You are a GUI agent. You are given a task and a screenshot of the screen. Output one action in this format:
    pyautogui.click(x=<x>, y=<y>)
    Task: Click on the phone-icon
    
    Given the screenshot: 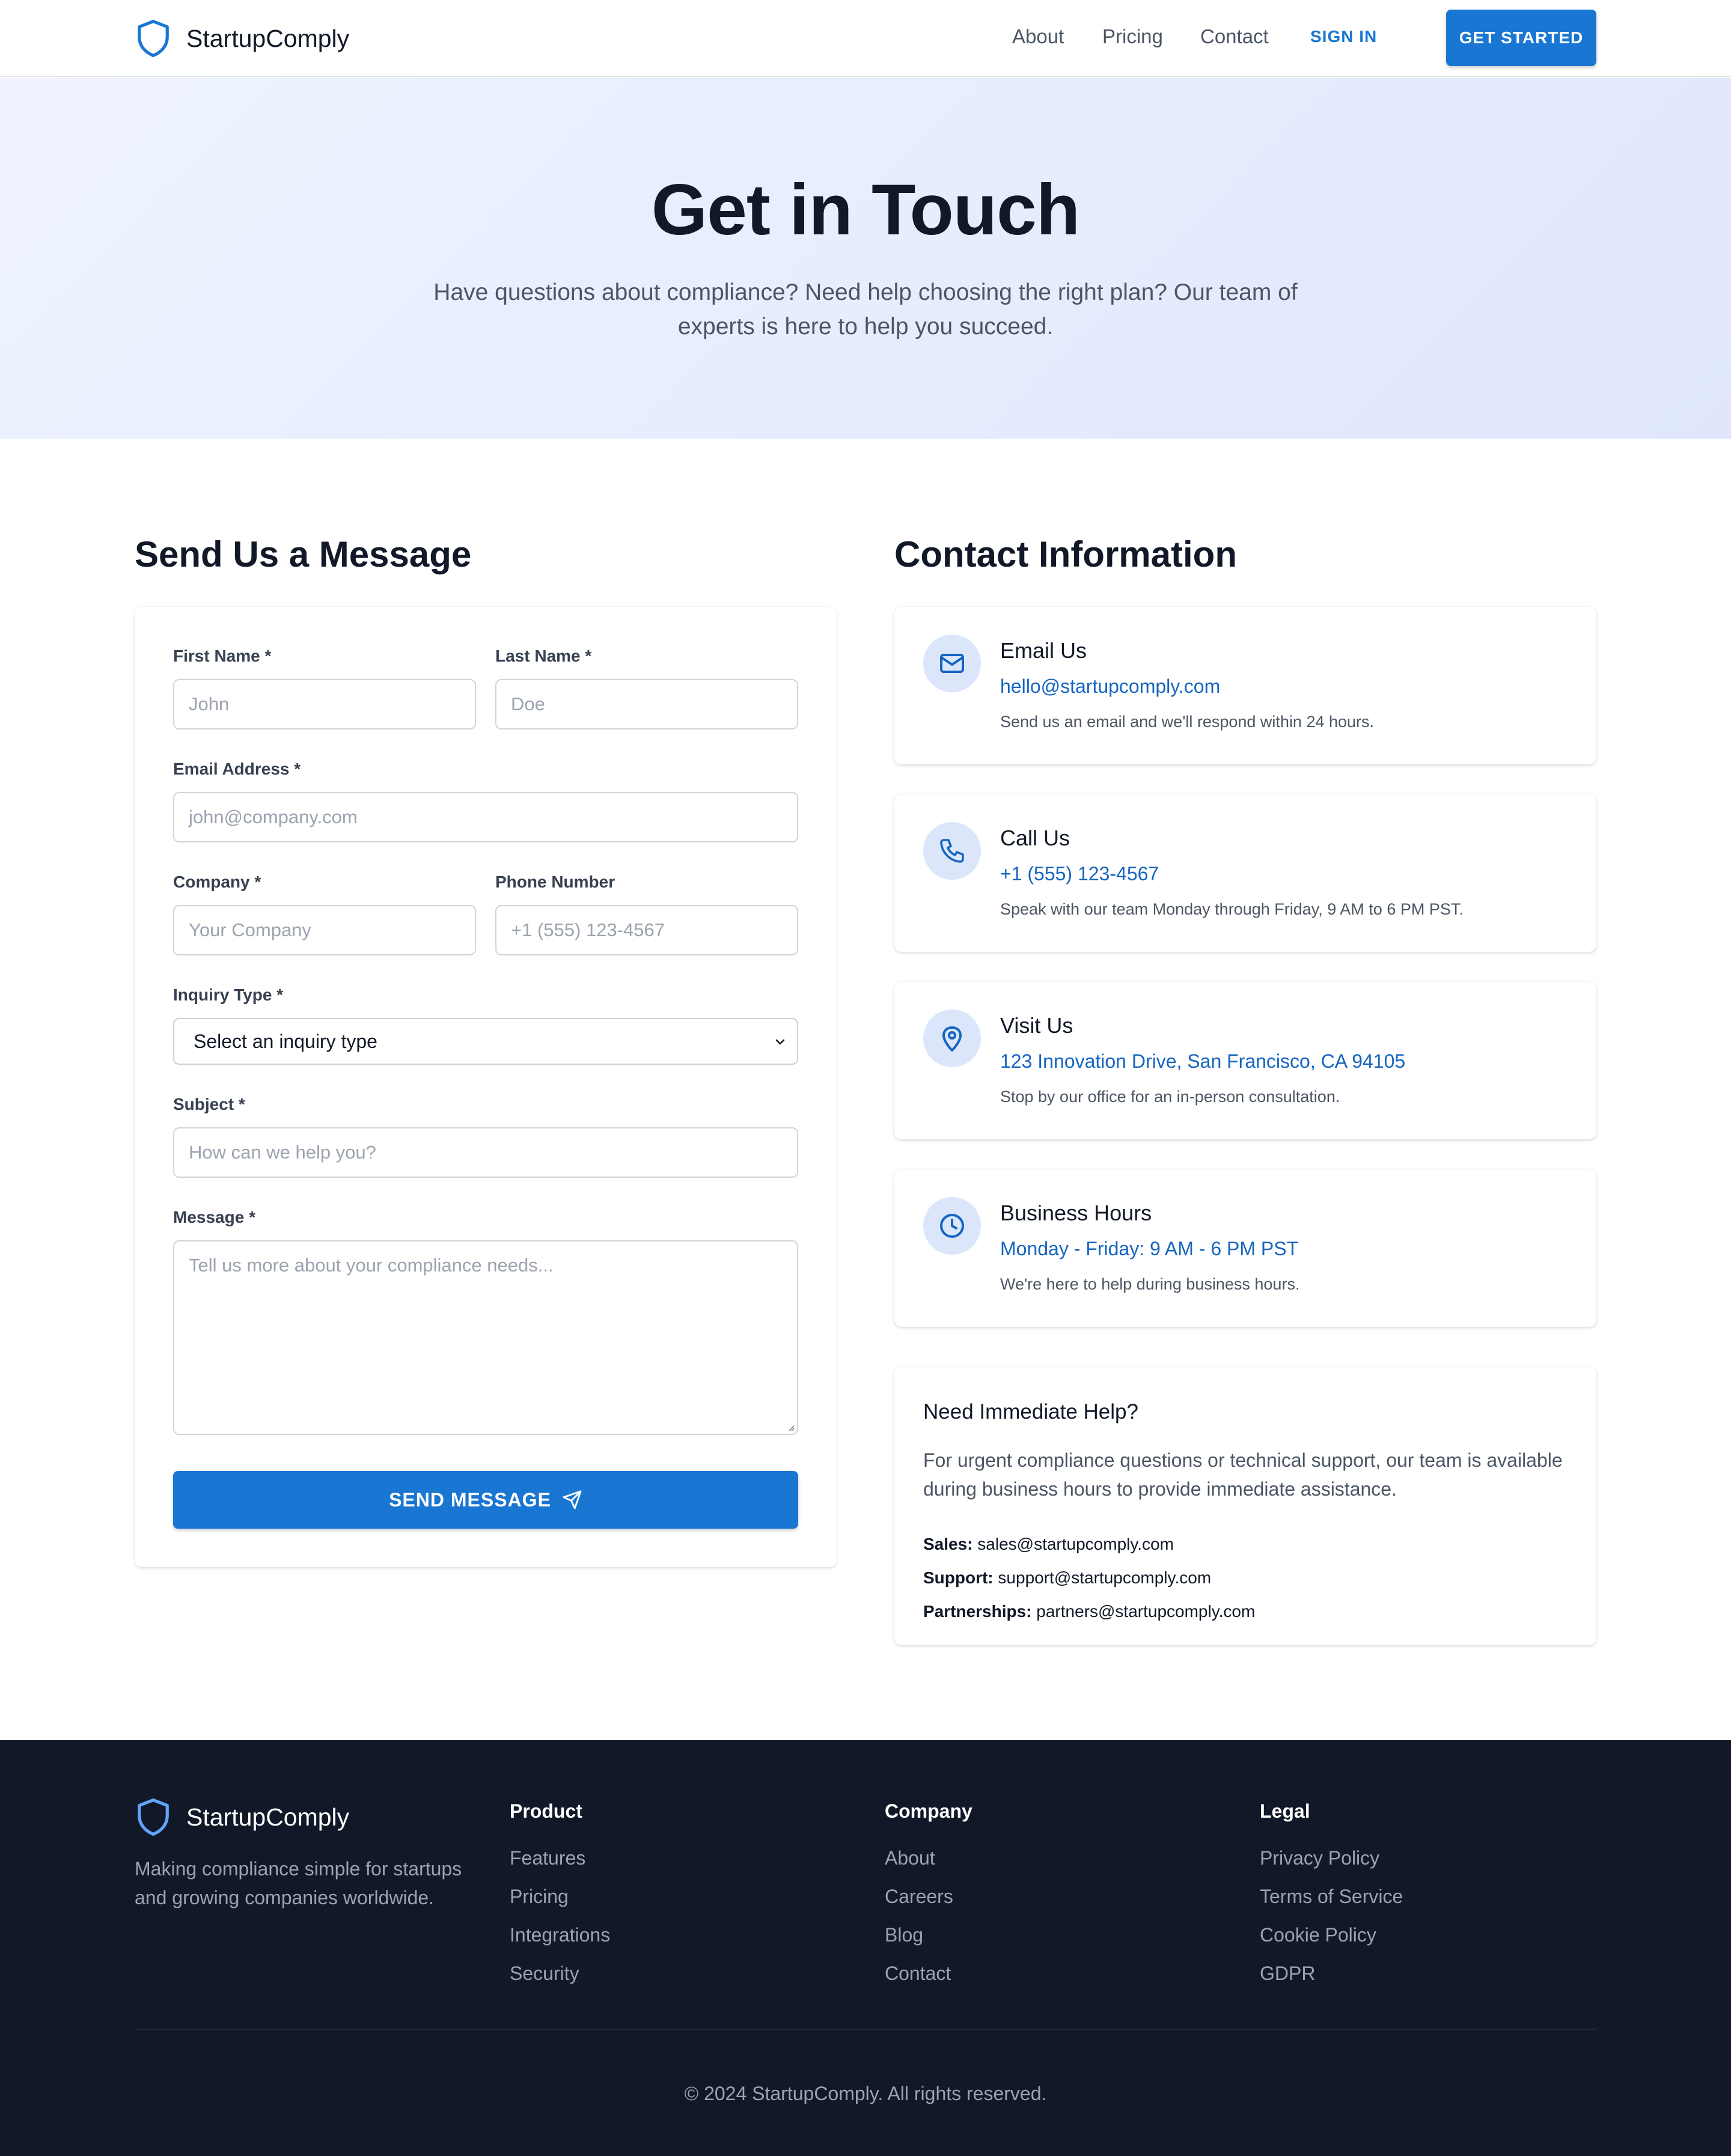 What is the action you would take?
    pyautogui.click(x=952, y=851)
    